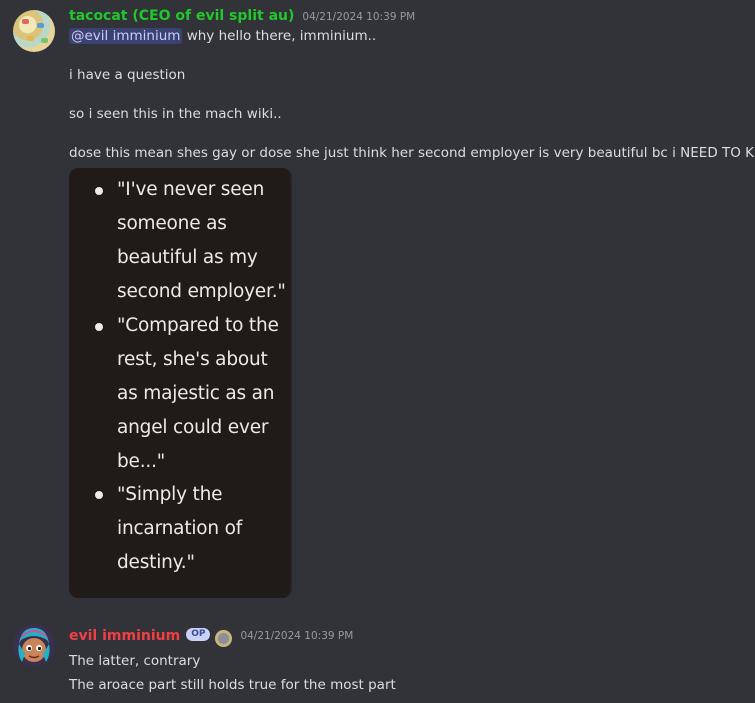  Describe the element at coordinates (135, 661) in the screenshot. I see `message-line: The latter, contrary` at that location.